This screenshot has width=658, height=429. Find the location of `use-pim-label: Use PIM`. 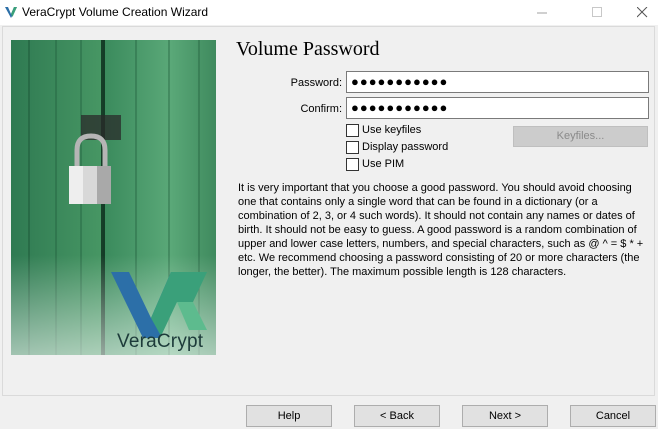

use-pim-label: Use PIM is located at coordinates (383, 164).